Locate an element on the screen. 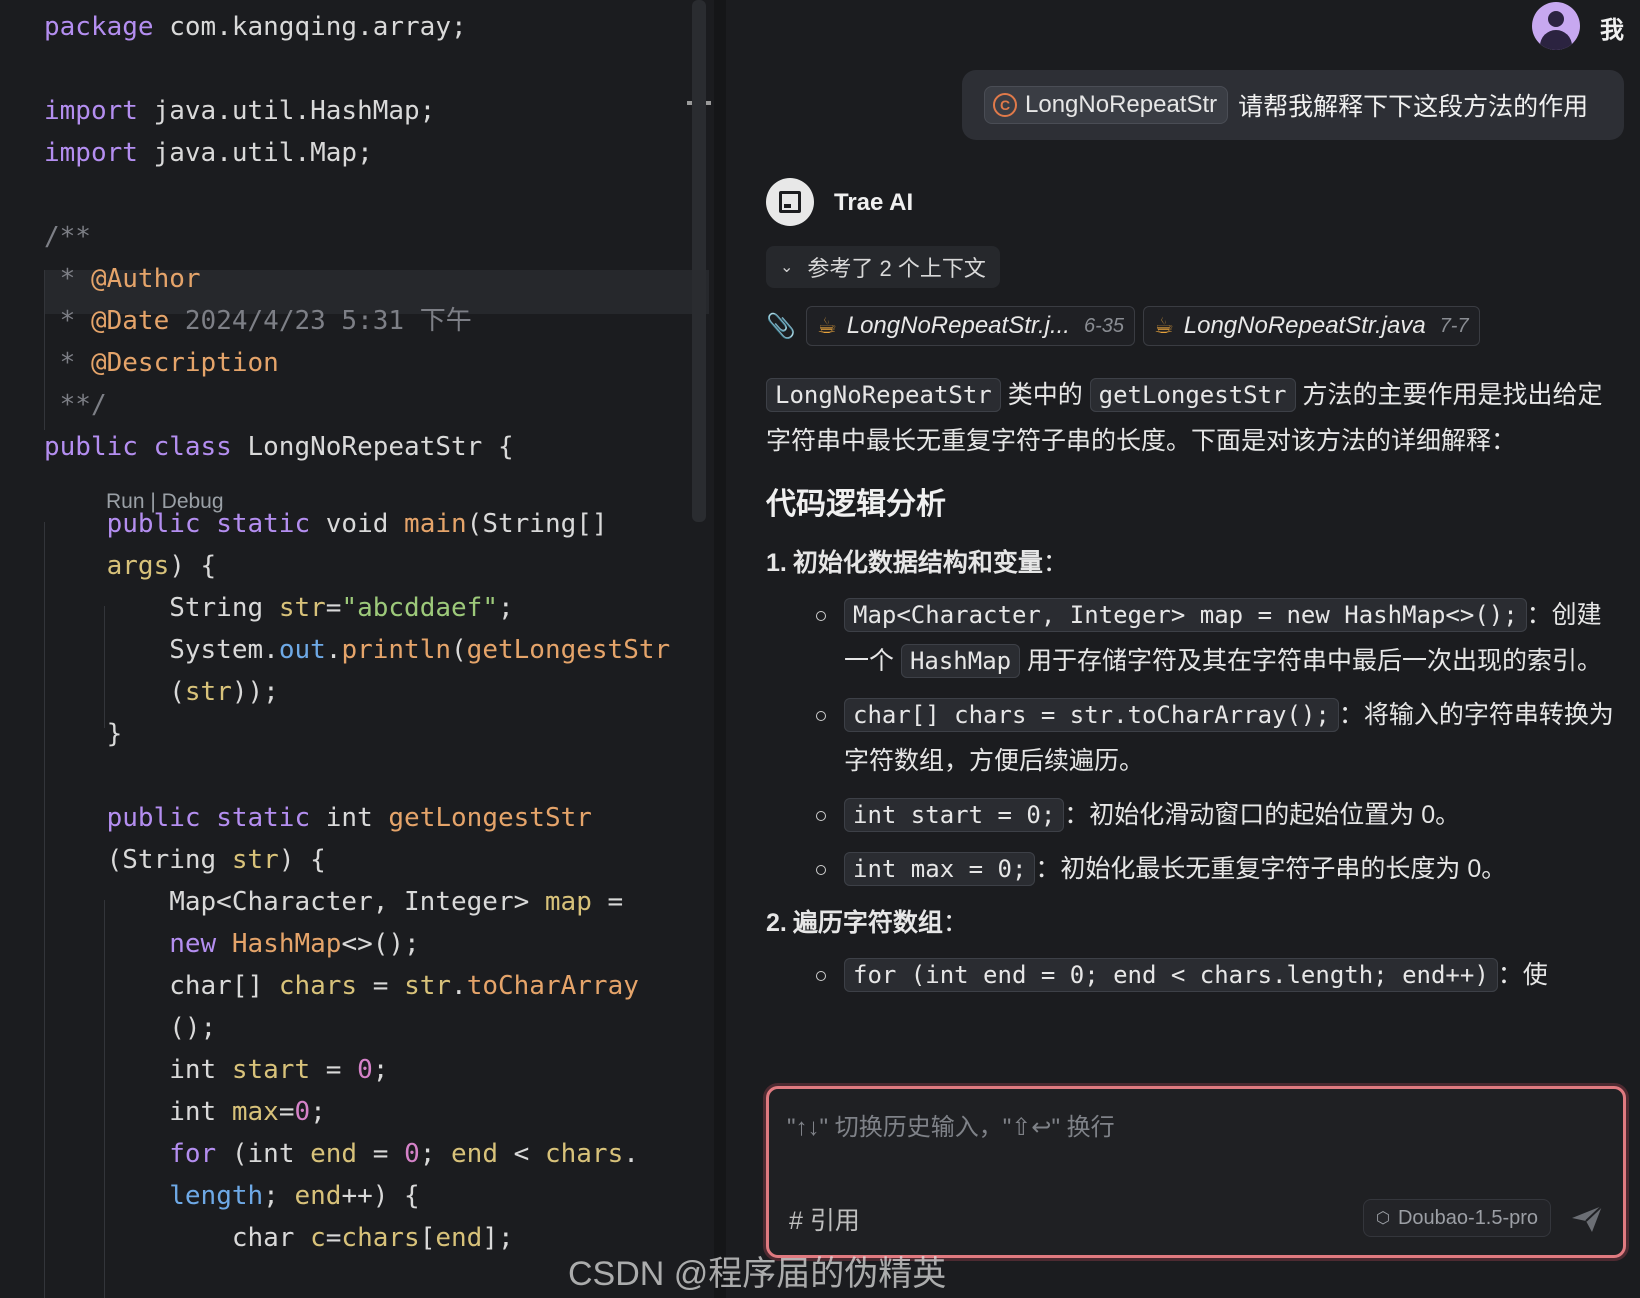 The width and height of the screenshot is (1640, 1298). list-title: 遍历字符数组 is located at coordinates (867, 923).